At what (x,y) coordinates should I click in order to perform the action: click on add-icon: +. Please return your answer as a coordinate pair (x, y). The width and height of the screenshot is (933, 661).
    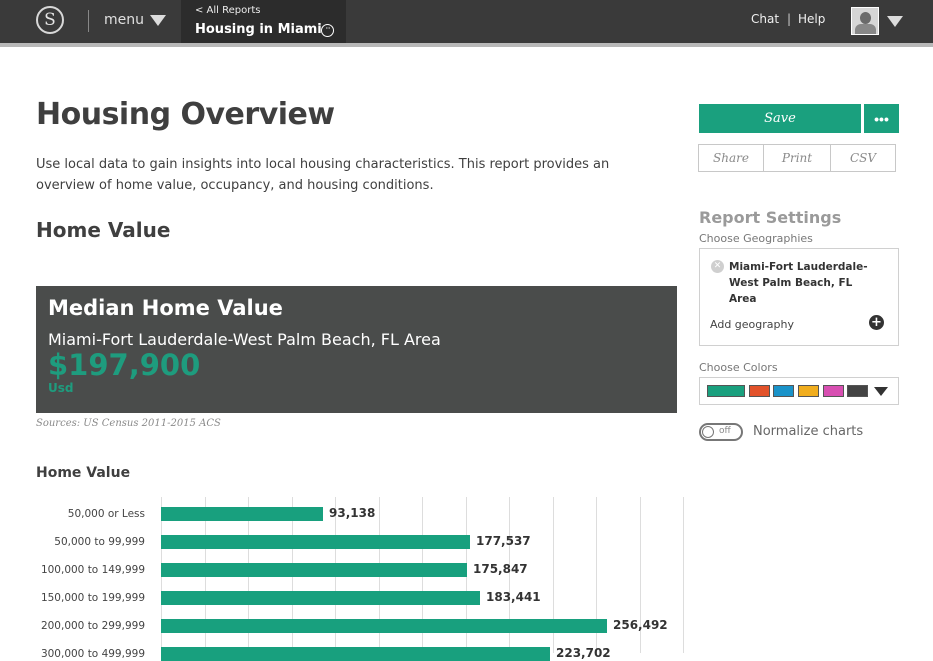
    Looking at the image, I should click on (876, 322).